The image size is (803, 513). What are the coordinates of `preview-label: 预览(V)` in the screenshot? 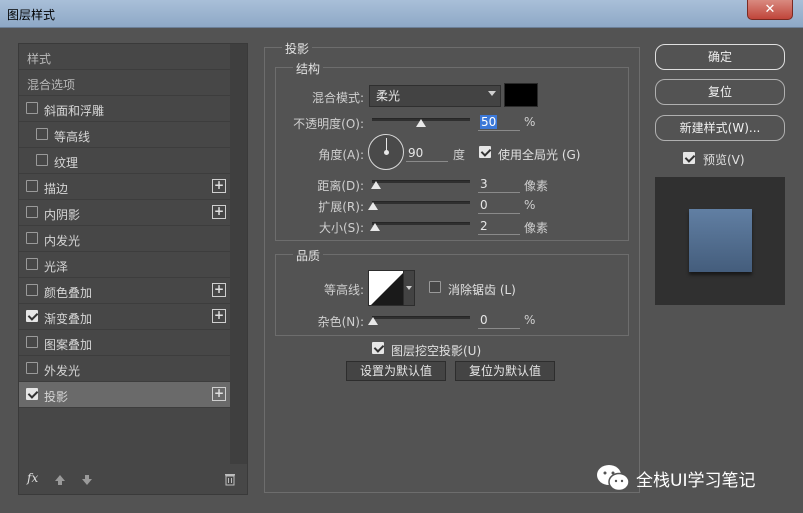 It's located at (724, 159).